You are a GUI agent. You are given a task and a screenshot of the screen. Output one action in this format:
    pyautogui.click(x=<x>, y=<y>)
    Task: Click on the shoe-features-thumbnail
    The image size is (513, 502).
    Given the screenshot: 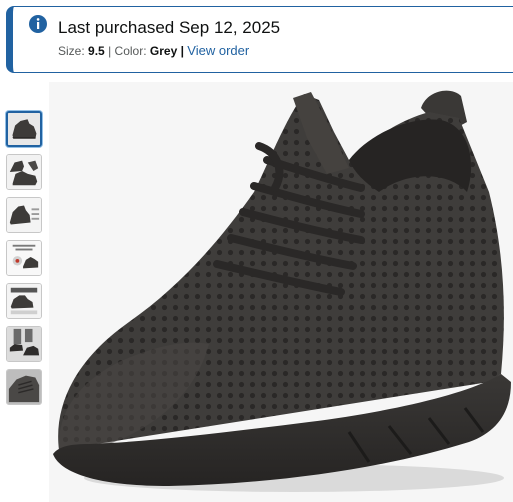 What is the action you would take?
    pyautogui.click(x=24, y=215)
    